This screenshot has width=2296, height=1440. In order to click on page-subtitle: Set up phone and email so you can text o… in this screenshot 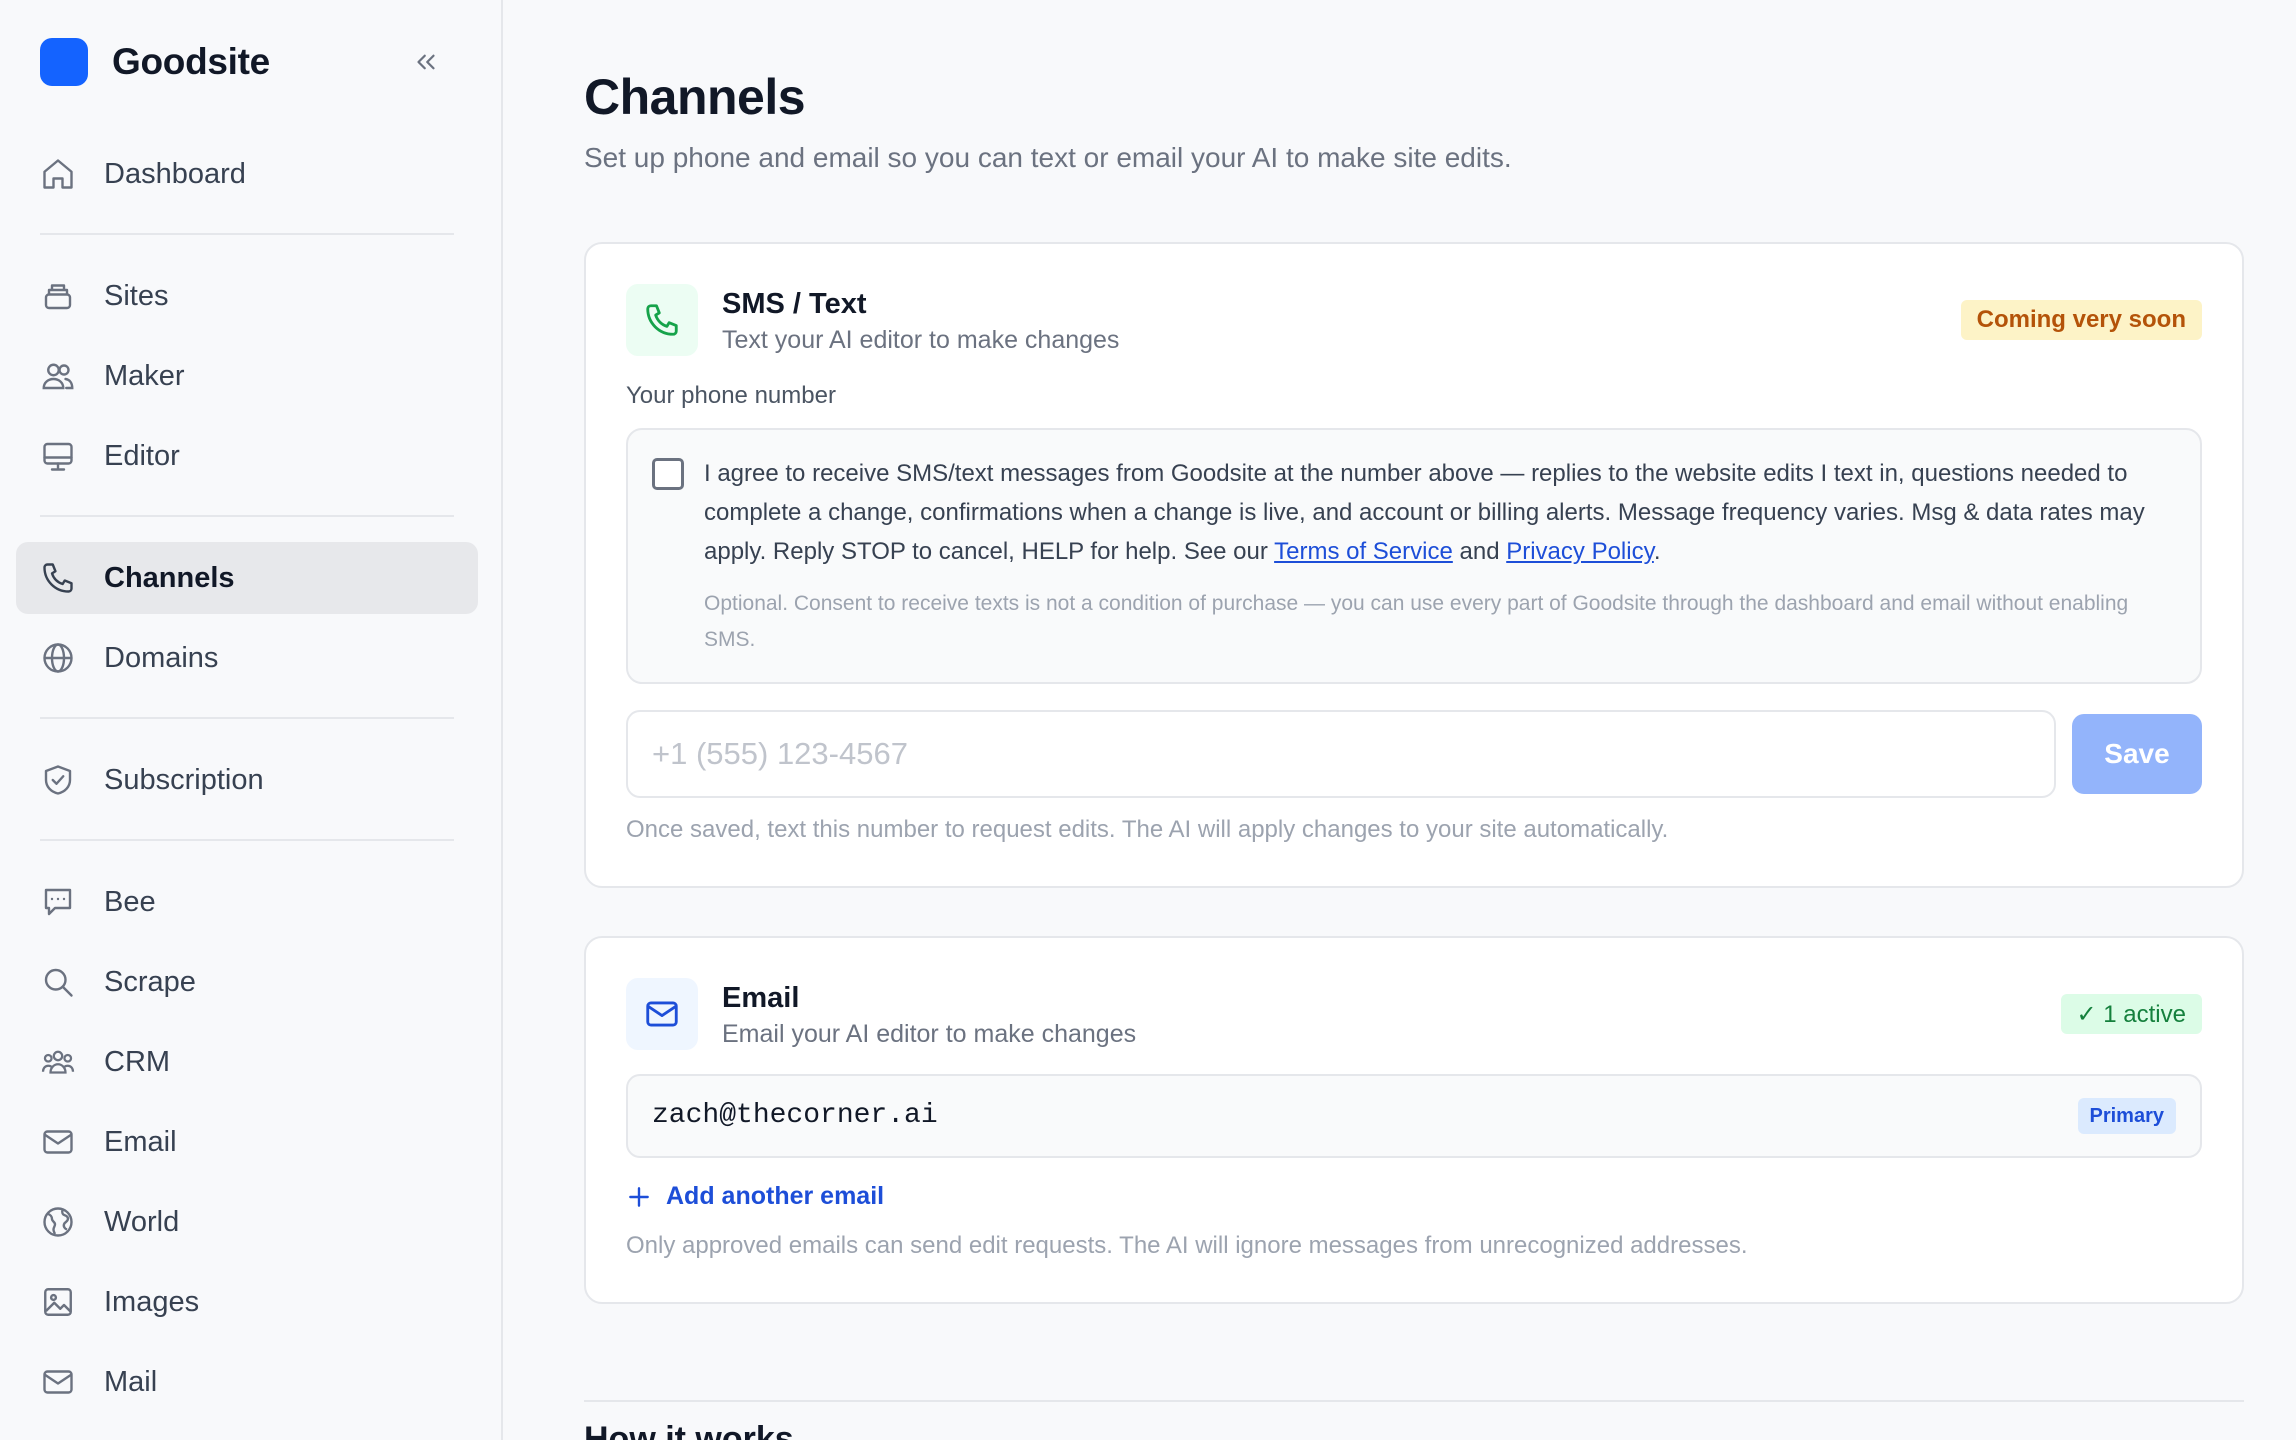, I will do `click(1048, 157)`.